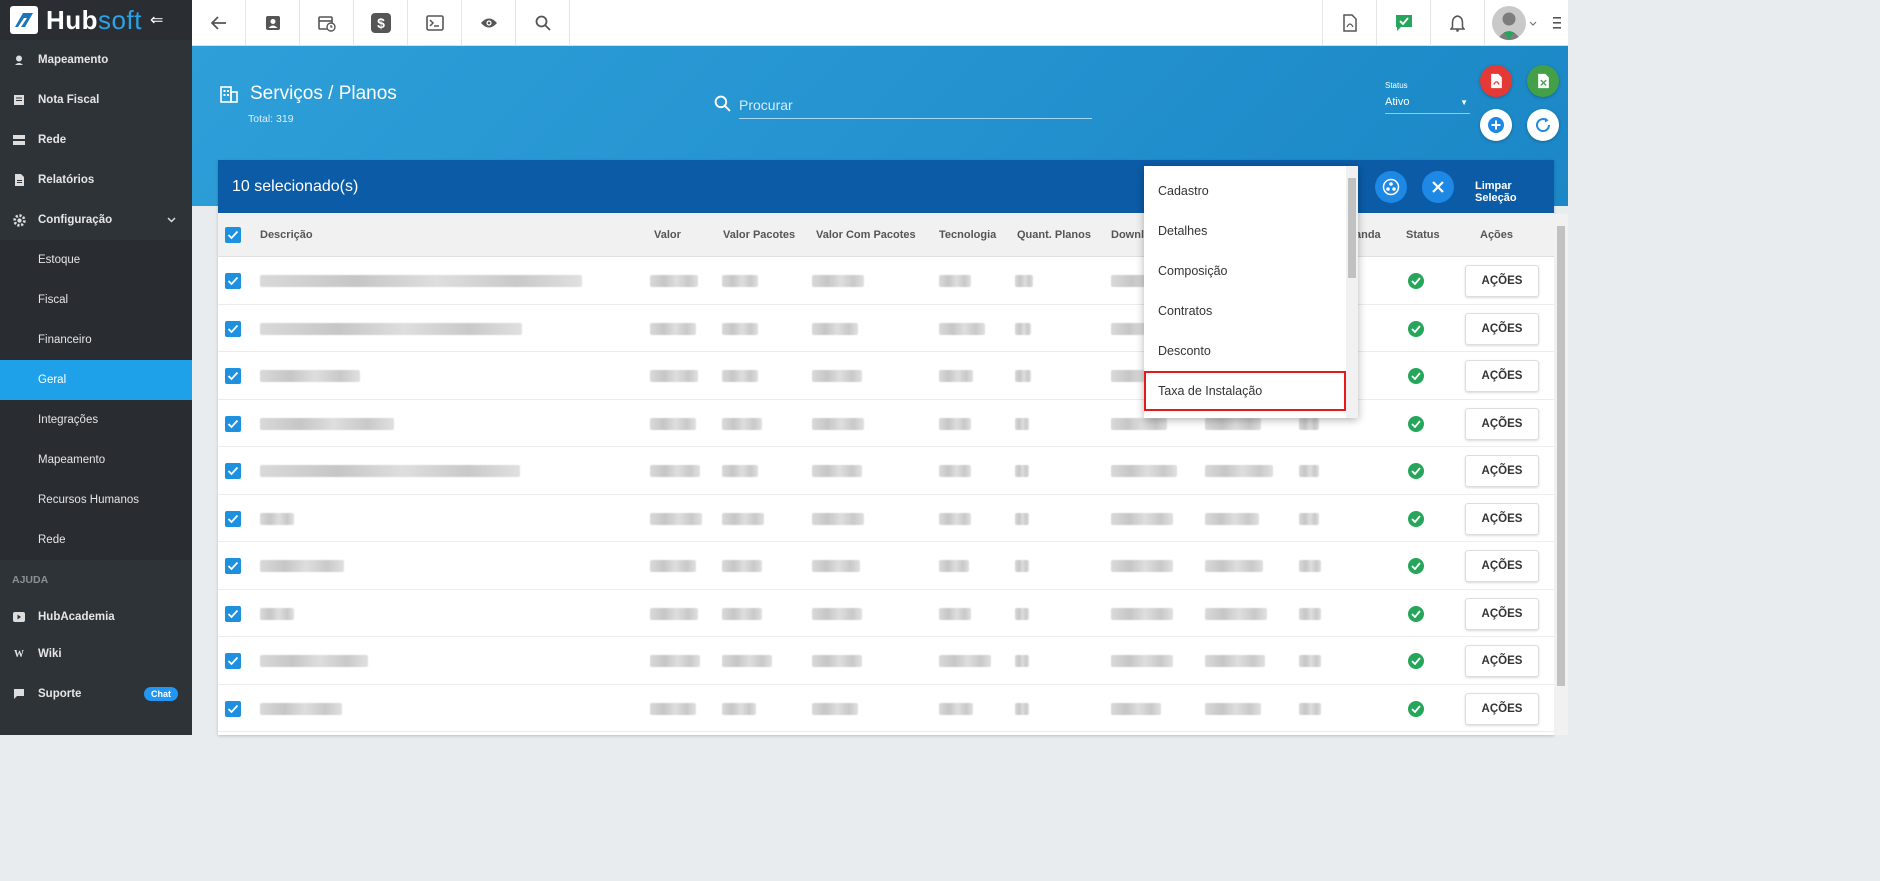 The width and height of the screenshot is (1880, 881). I want to click on clear-selection-button: Limpar Seleção, so click(1514, 192).